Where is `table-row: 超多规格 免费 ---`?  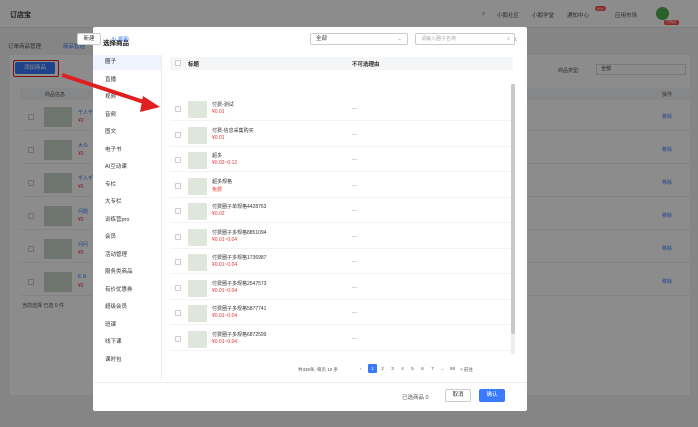 table-row: 超多规格 免费 --- is located at coordinates (341, 186).